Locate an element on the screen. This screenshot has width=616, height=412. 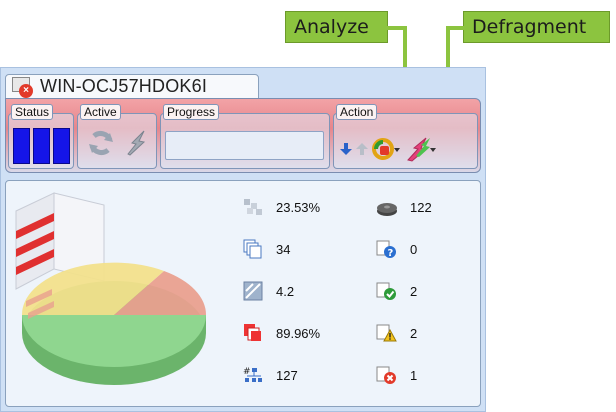
status-group: Status is located at coordinates (41, 136).